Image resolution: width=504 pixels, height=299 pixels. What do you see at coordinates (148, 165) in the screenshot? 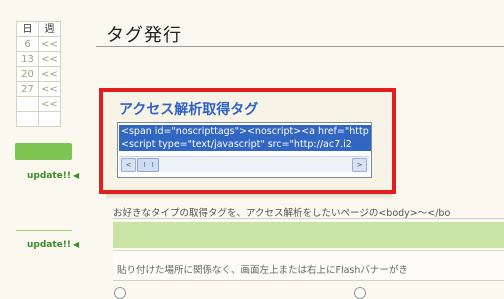
I see `scrollbar-thumb` at bounding box center [148, 165].